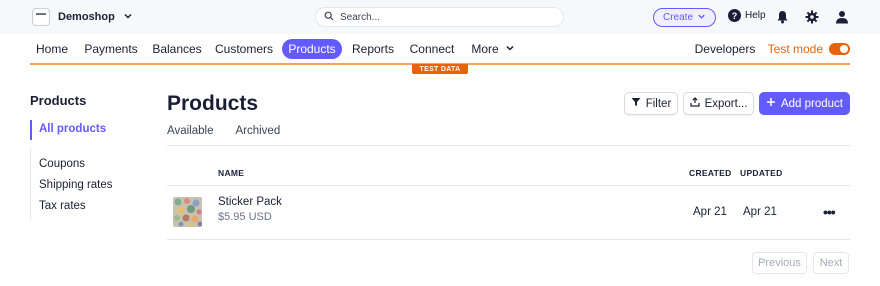 The height and width of the screenshot is (286, 880). I want to click on tab-archived: Archived, so click(257, 131).